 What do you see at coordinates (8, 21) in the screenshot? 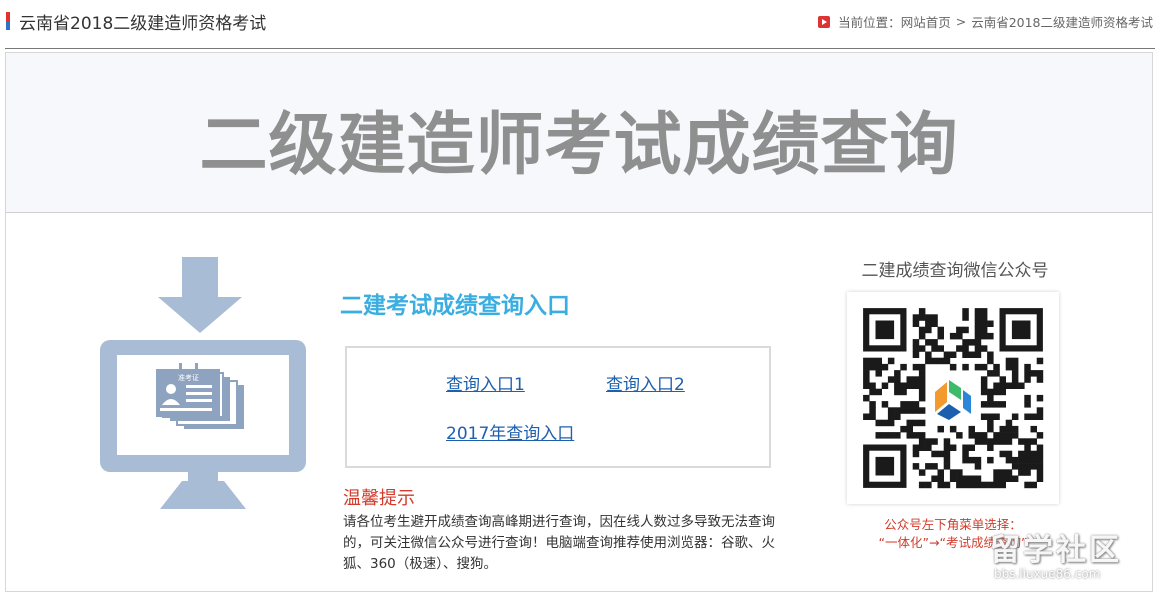
I see `site-logo-mark` at bounding box center [8, 21].